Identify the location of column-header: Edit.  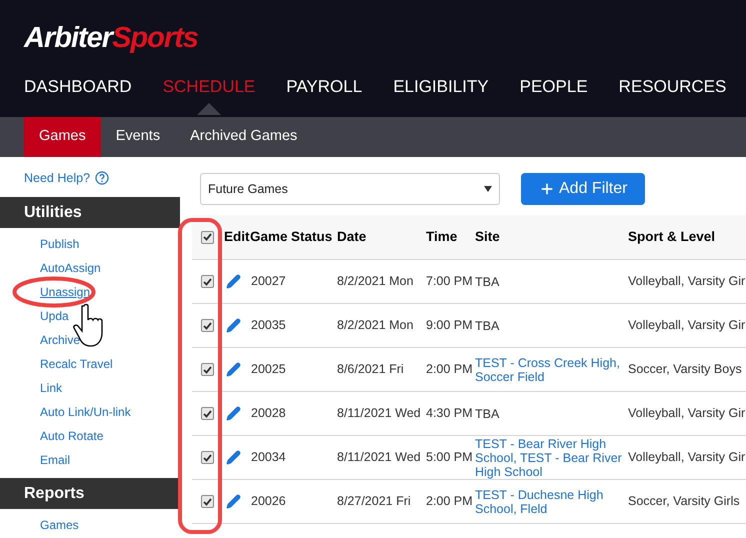
(236, 237).